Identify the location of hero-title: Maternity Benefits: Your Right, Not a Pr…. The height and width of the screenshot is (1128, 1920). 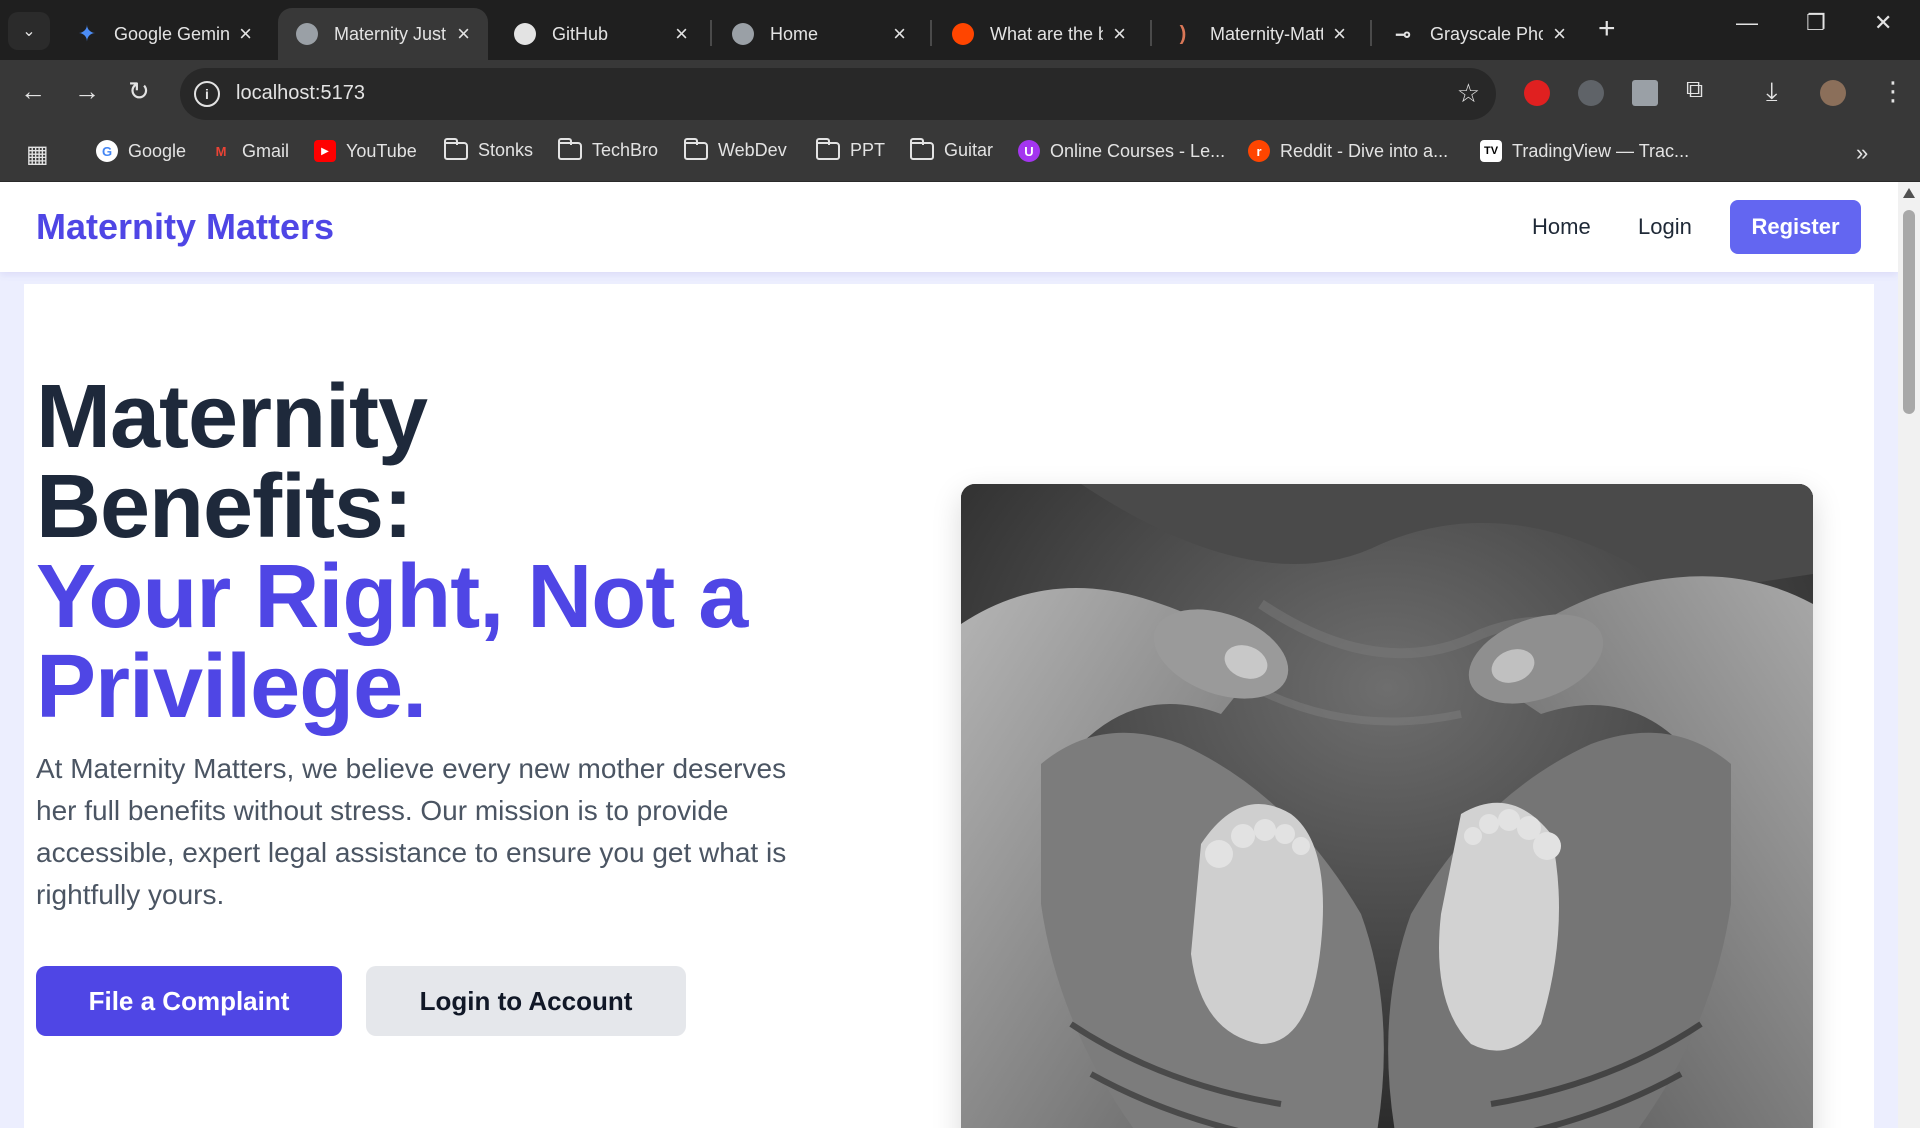
(456, 552).